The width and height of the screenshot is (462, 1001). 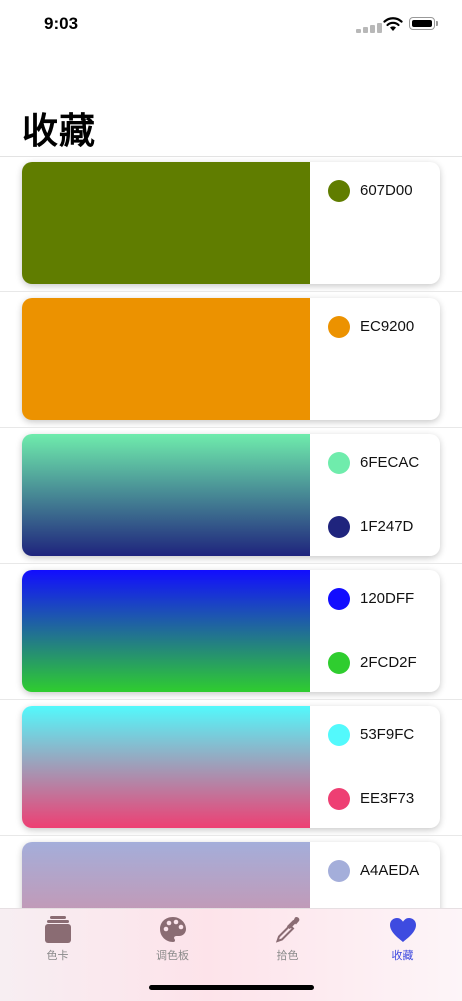 I want to click on tab-color-cards: 色卡, so click(x=57, y=939).